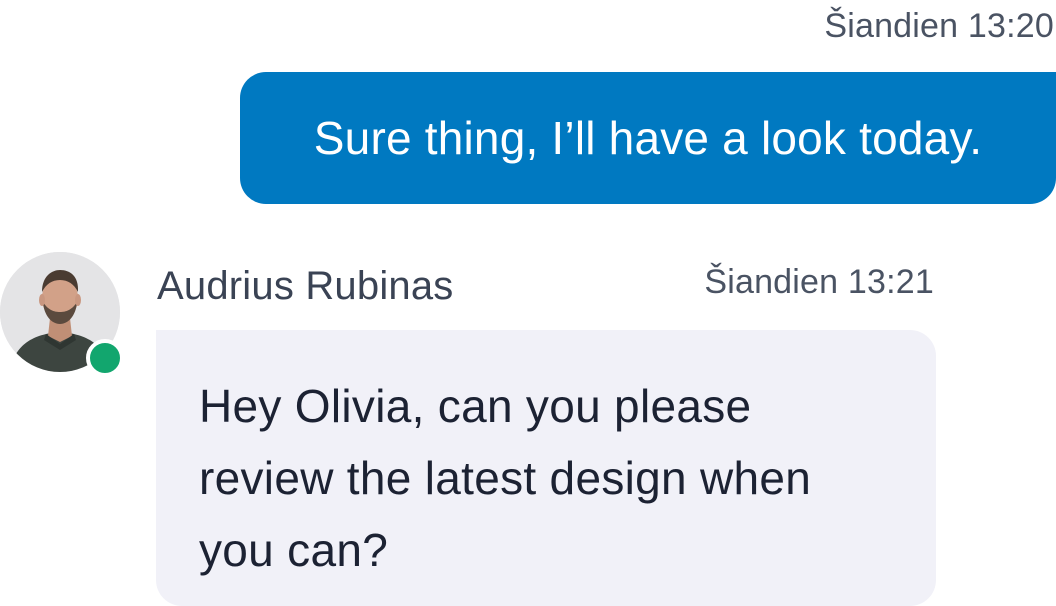 Image resolution: width=1056 pixels, height=606 pixels. Describe the element at coordinates (294, 550) in the screenshot. I see `message-line: you can?` at that location.